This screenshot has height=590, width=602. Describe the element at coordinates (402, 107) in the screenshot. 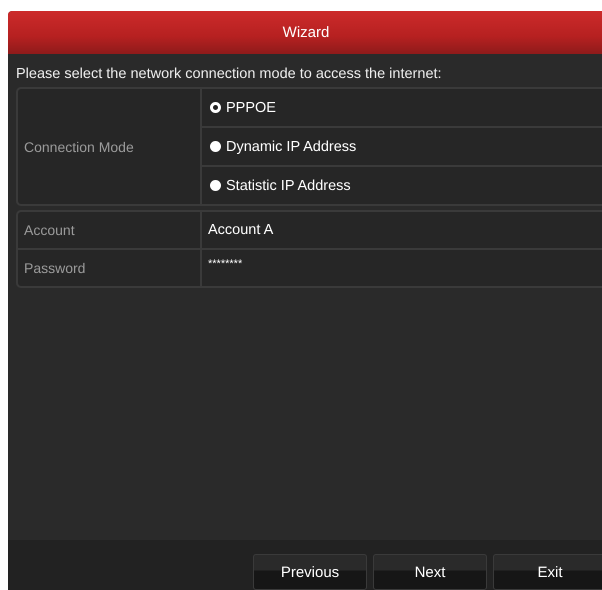

I see `radio-option: PPPOE` at that location.